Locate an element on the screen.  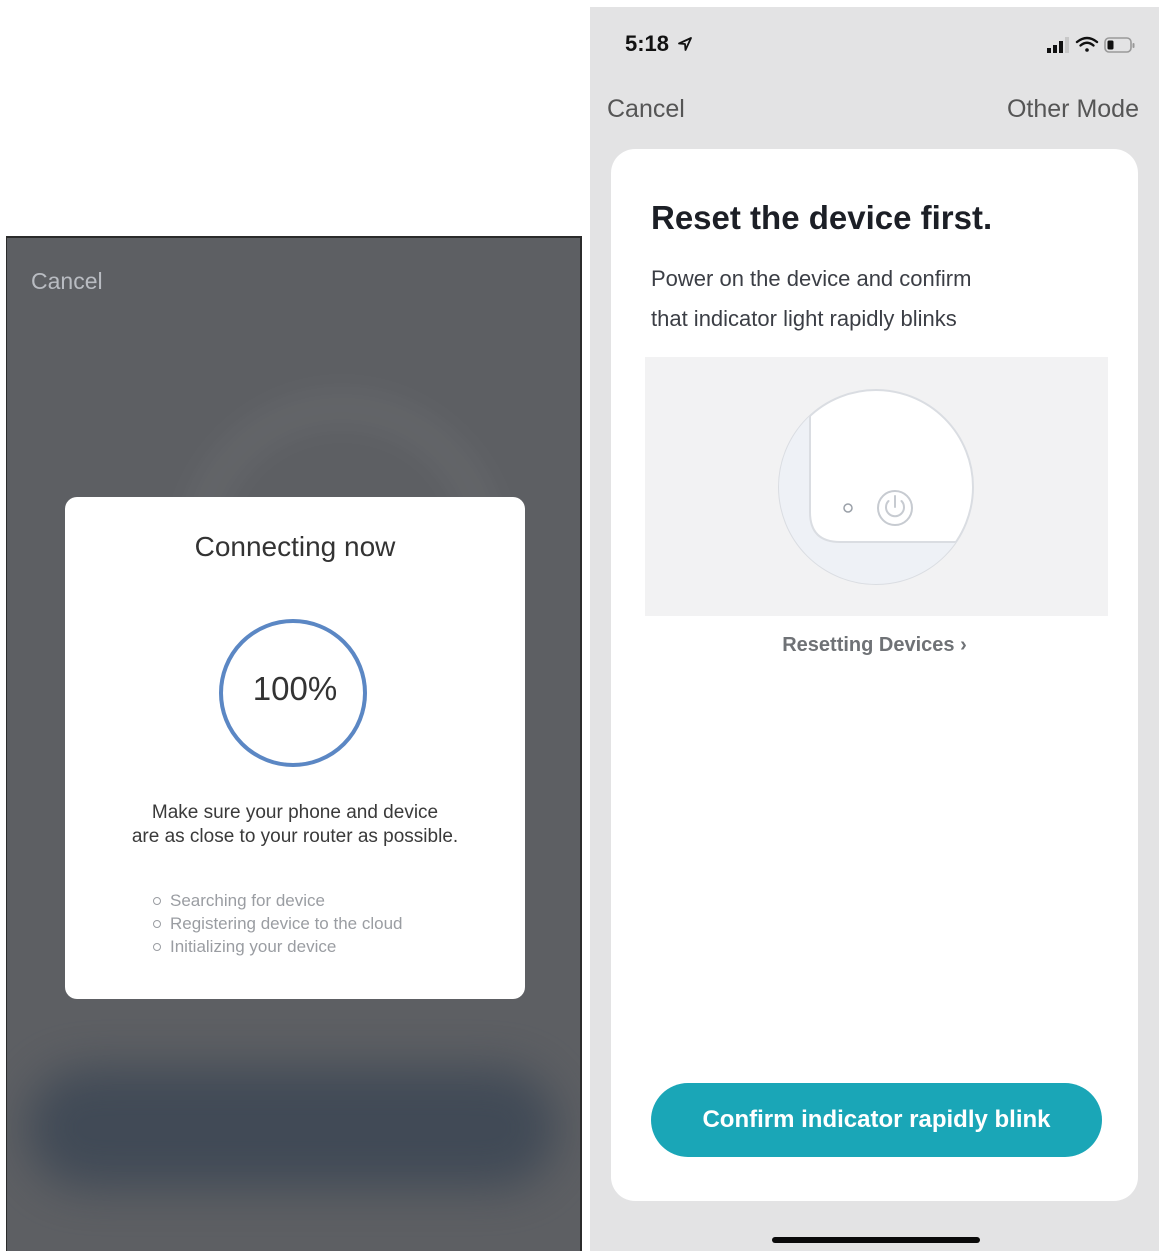
step-item: Initializing your device is located at coordinates (277, 946).